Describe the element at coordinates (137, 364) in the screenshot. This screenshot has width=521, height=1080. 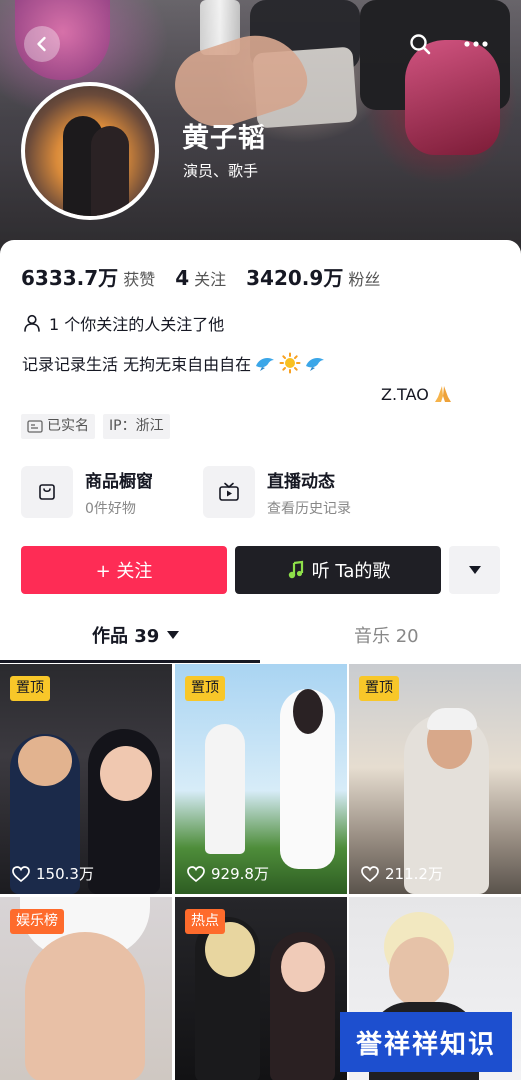
I see `bio-text: 记录记录生活 无拘无束自由自在` at that location.